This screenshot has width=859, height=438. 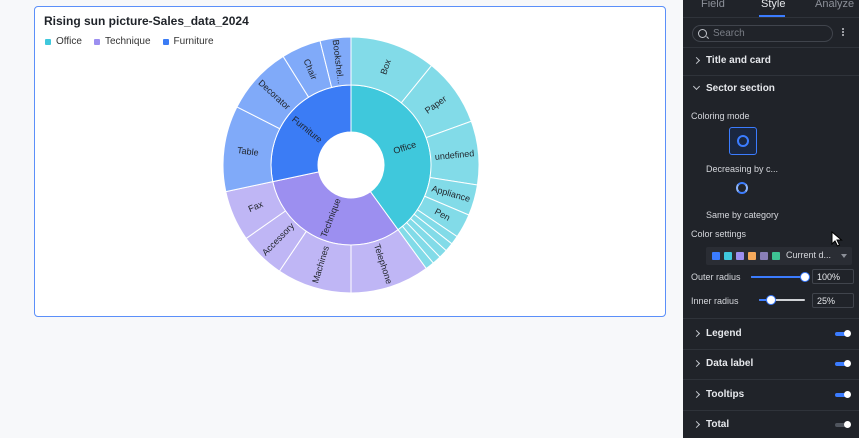 I want to click on coloring-mode-decreasing, so click(x=743, y=141).